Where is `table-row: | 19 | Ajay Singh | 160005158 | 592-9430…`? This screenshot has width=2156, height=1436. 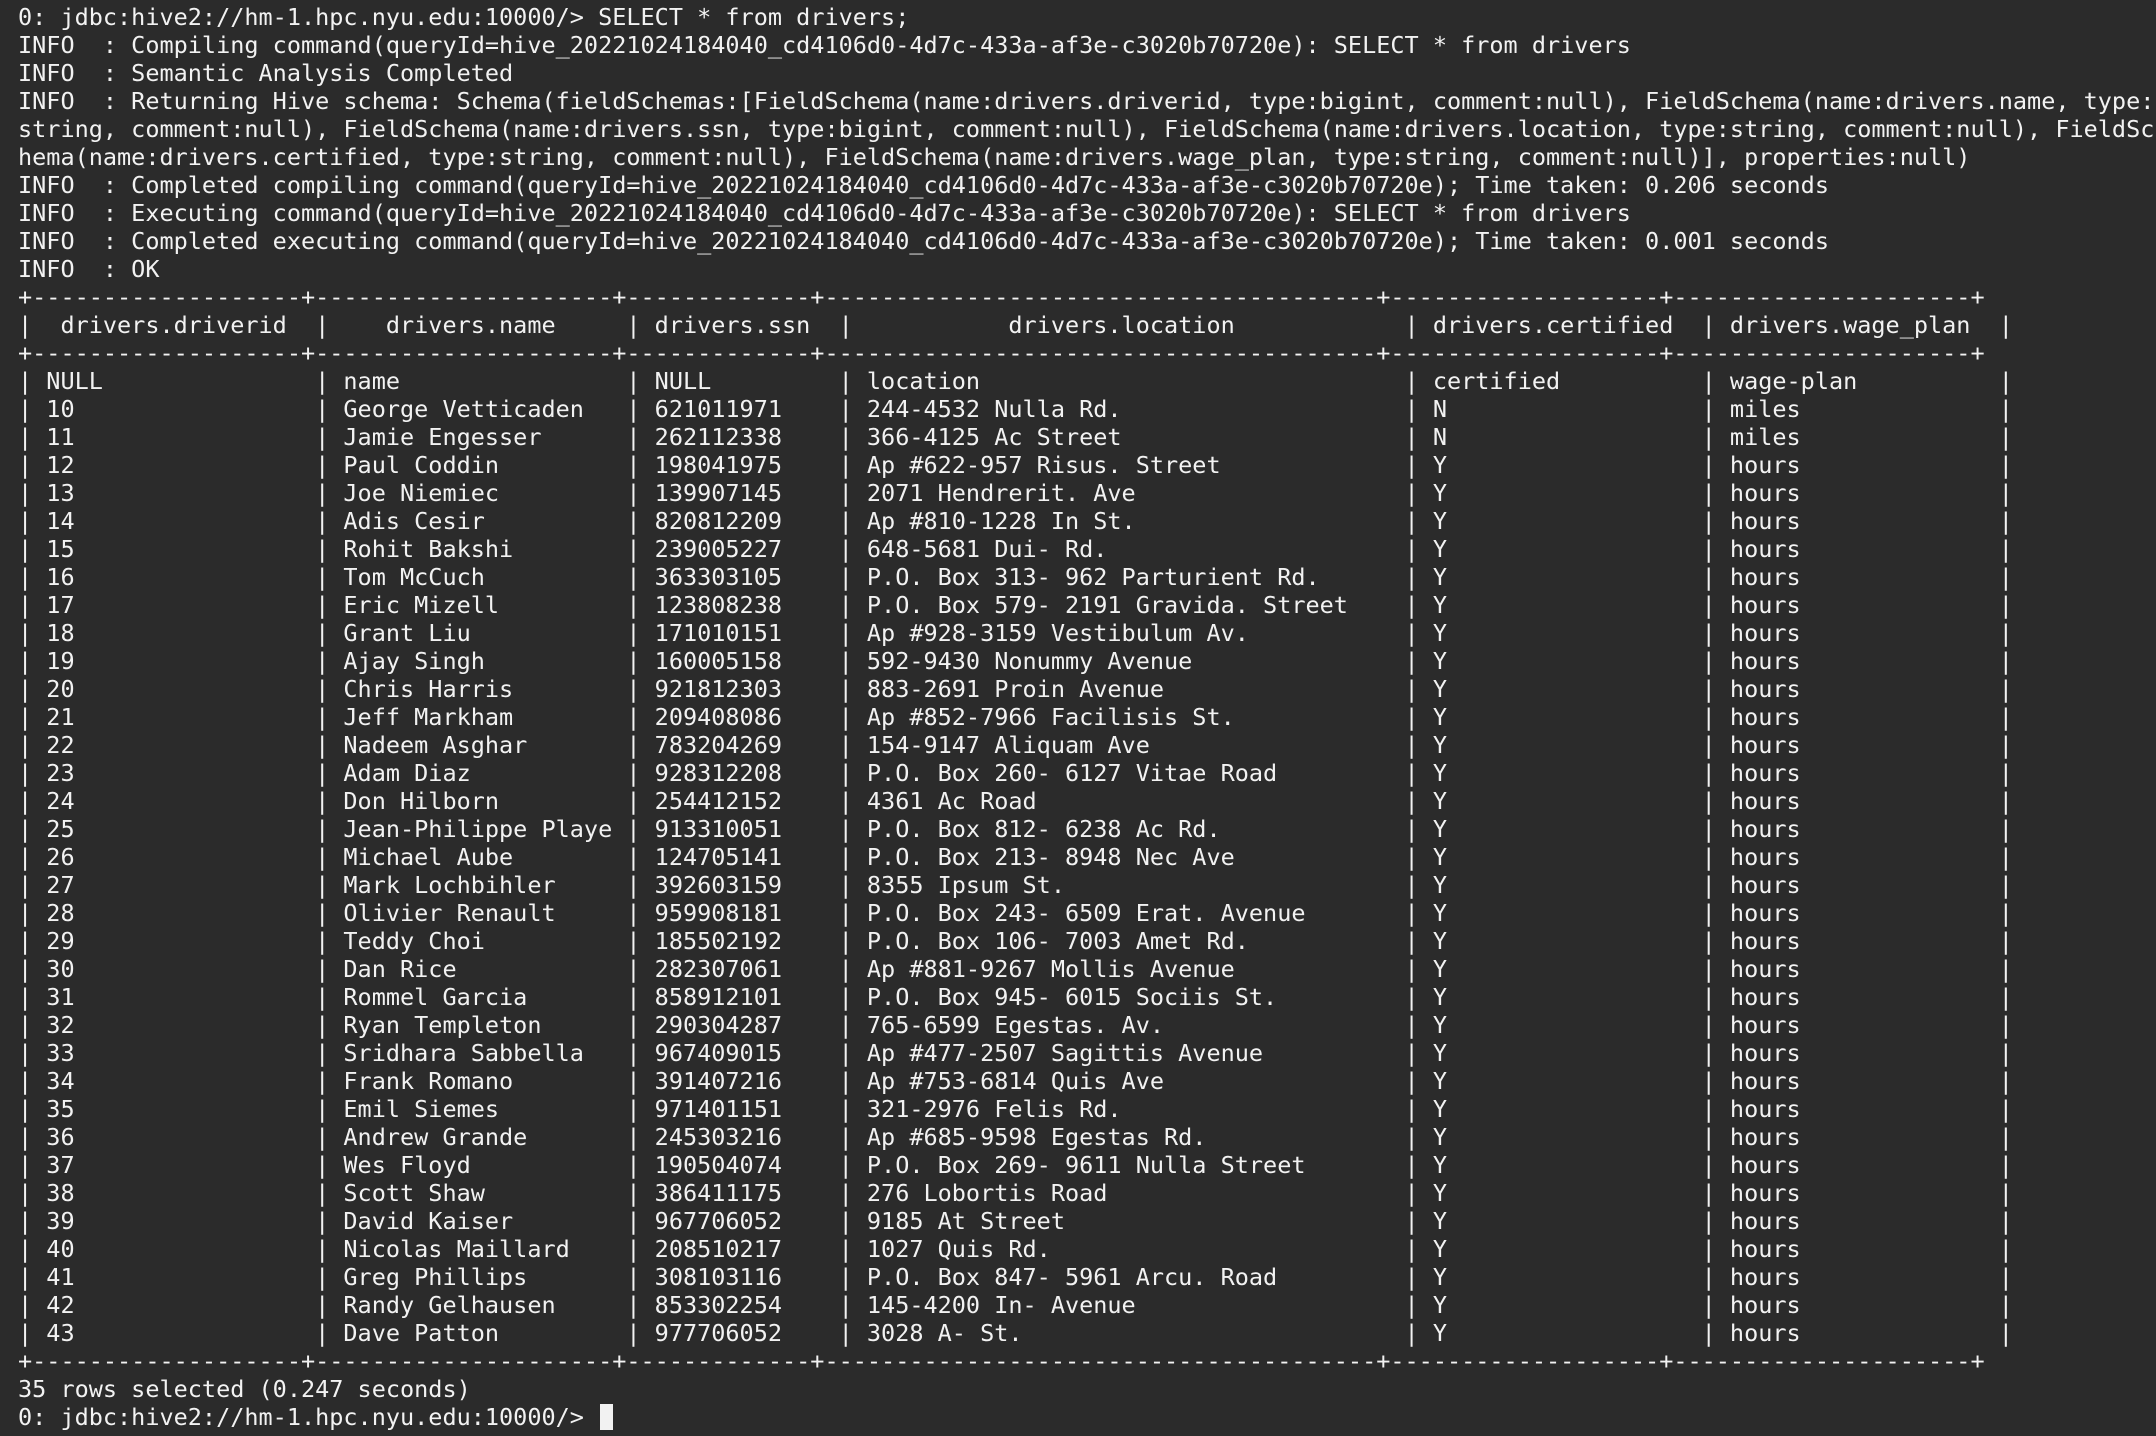 table-row: | 19 | Ajay Singh | 160005158 | 592-9430… is located at coordinates (1015, 661).